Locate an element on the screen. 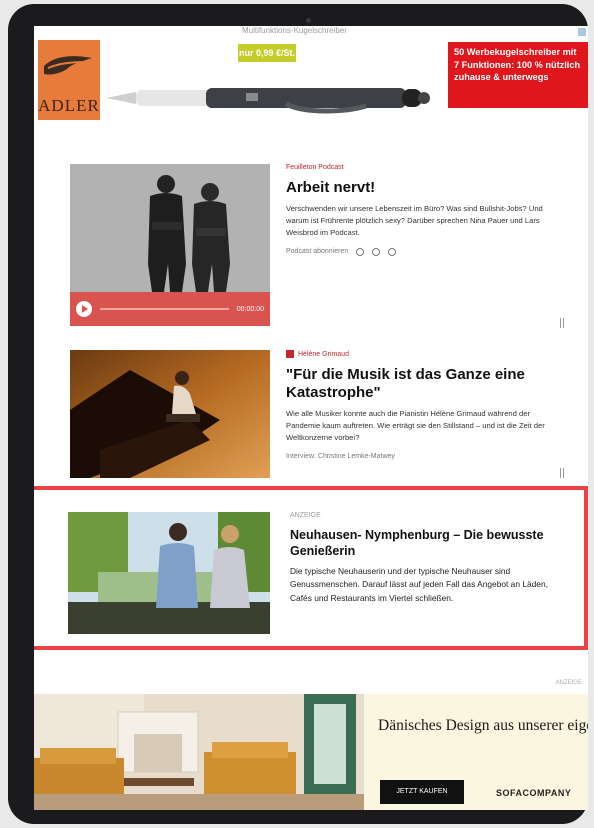 The height and width of the screenshot is (828, 594). sofacompany-logo: SOFACOMPANY is located at coordinates (534, 793).